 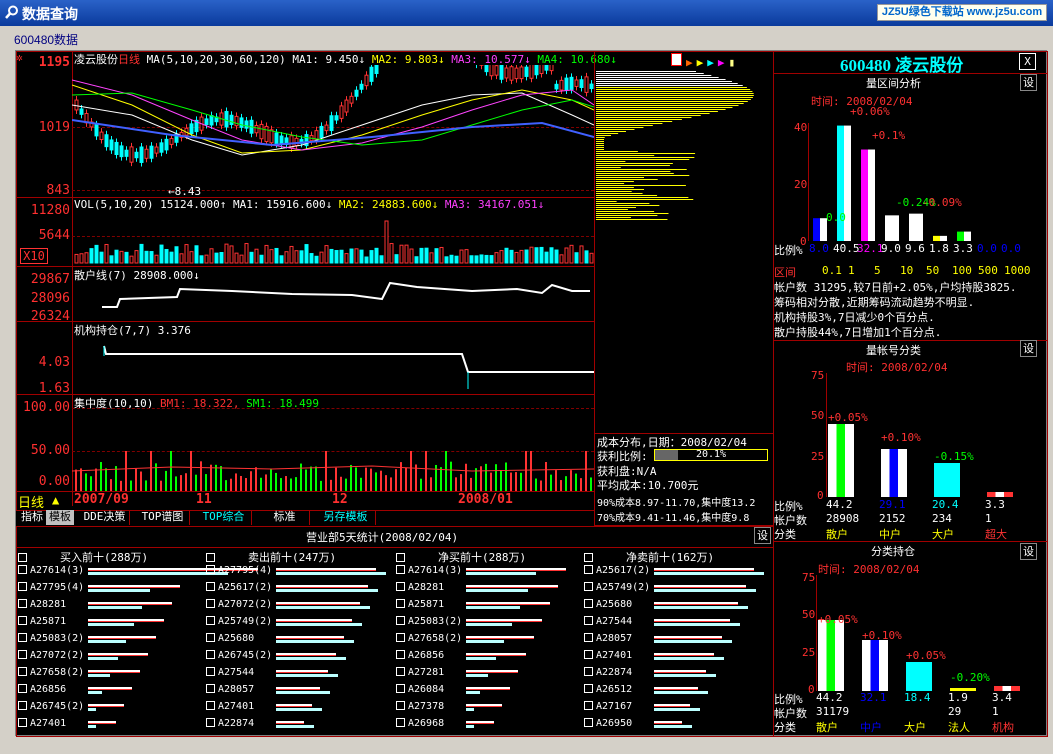 What do you see at coordinates (689, 62) in the screenshot?
I see `flag-orange-icon: ▶` at bounding box center [689, 62].